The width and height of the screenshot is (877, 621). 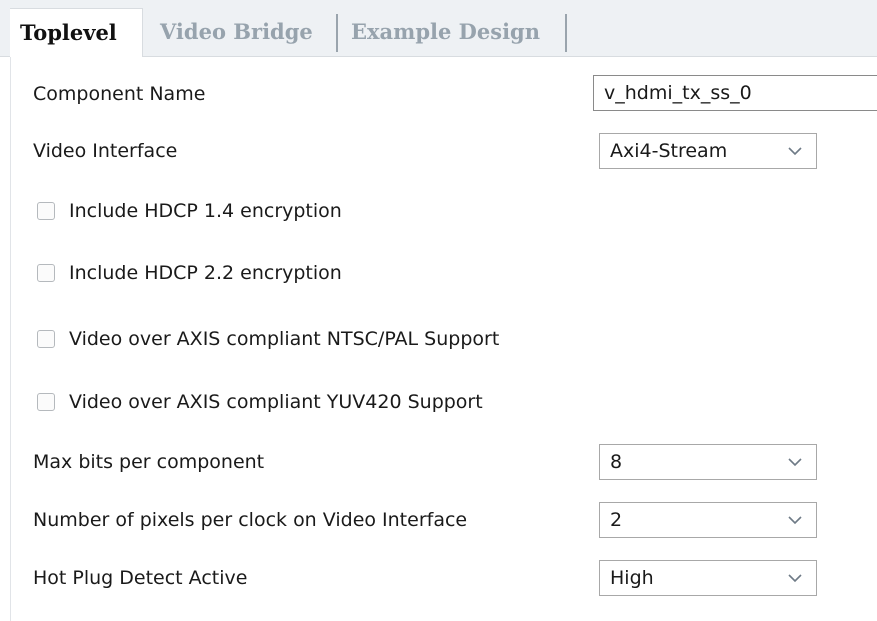 What do you see at coordinates (708, 462) in the screenshot?
I see `max-bits-dropdown: 8` at bounding box center [708, 462].